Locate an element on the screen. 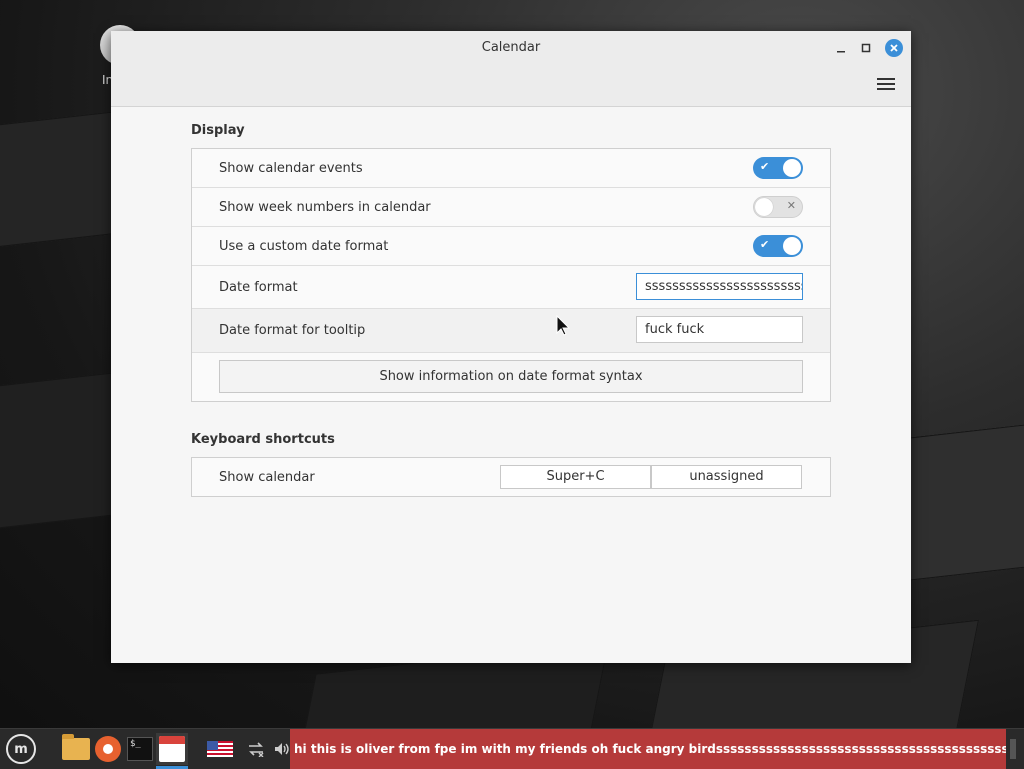 This screenshot has width=1024, height=769. primary-shortcut-button: Super+C is located at coordinates (575, 477).